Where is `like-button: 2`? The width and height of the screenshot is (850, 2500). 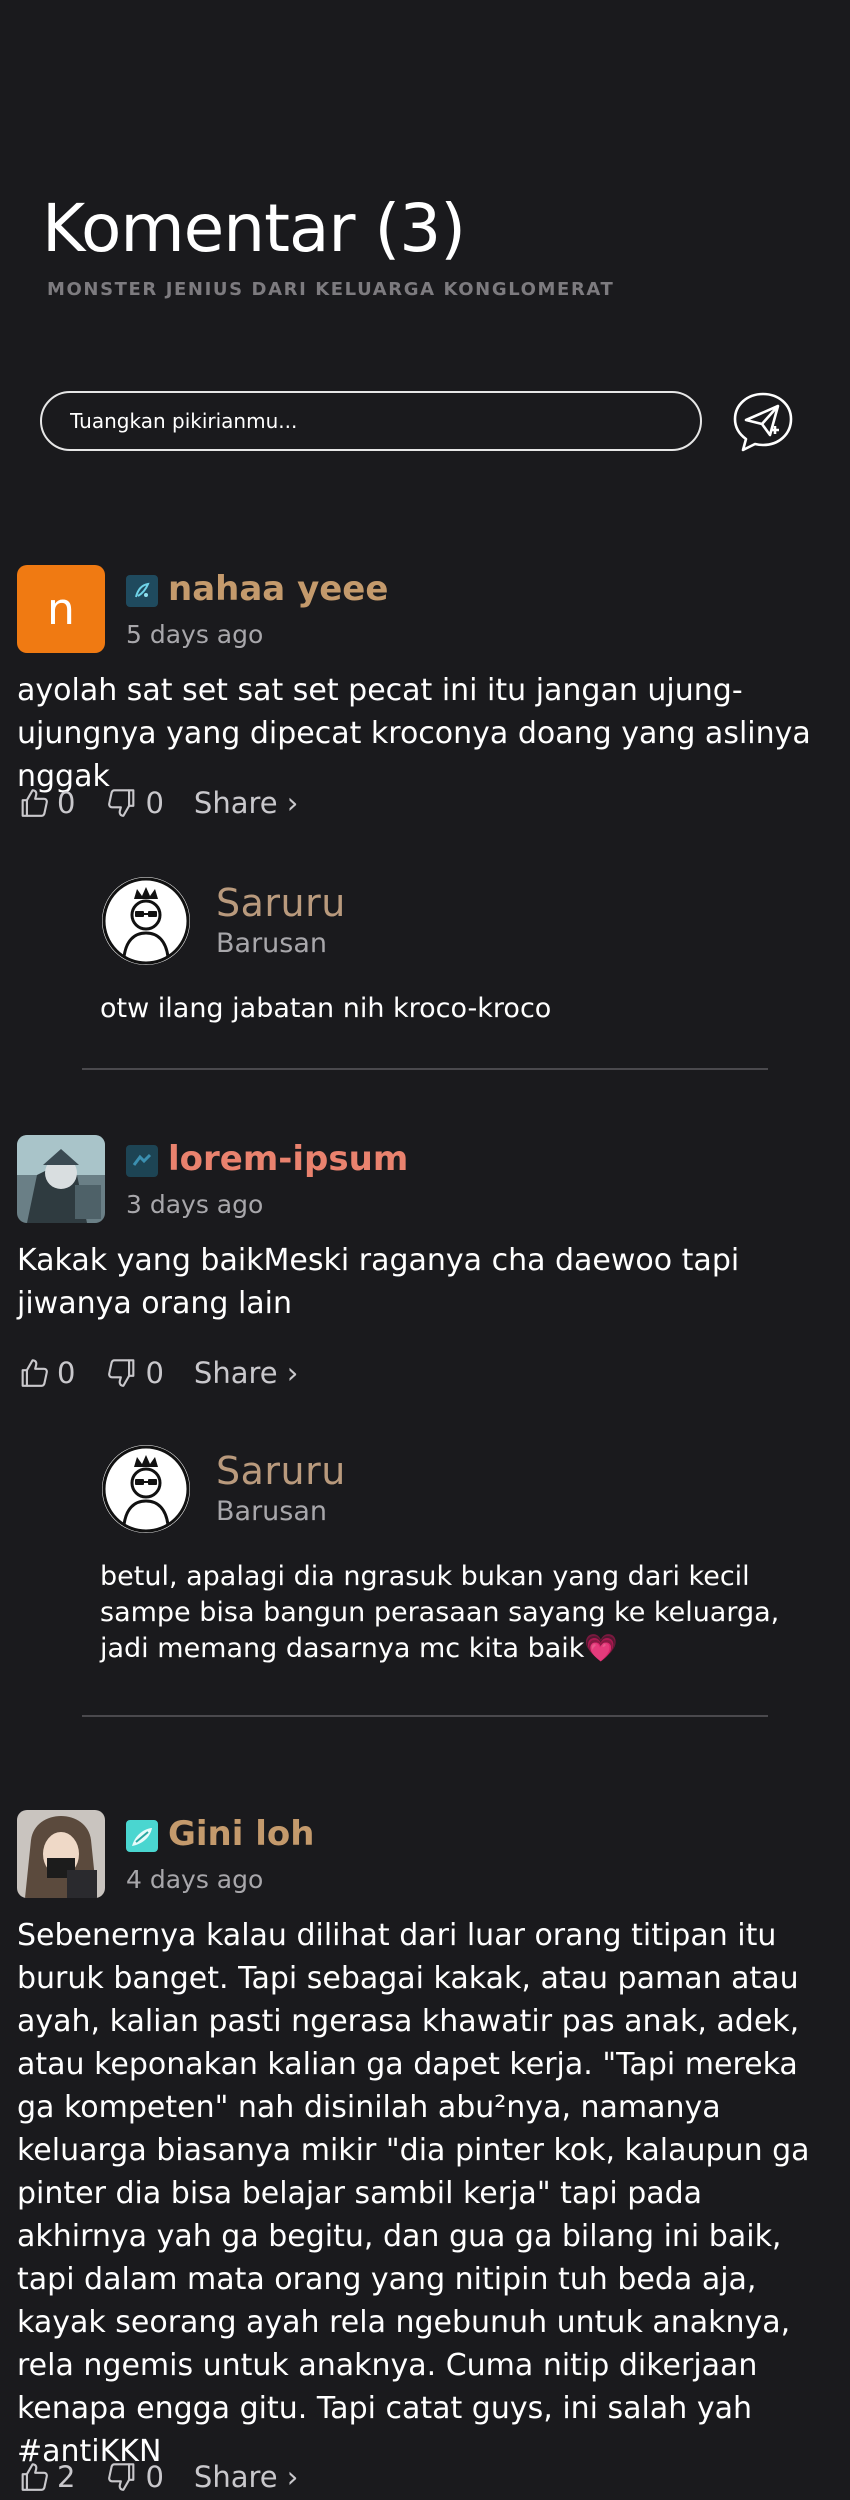 like-button: 2 is located at coordinates (46, 2477).